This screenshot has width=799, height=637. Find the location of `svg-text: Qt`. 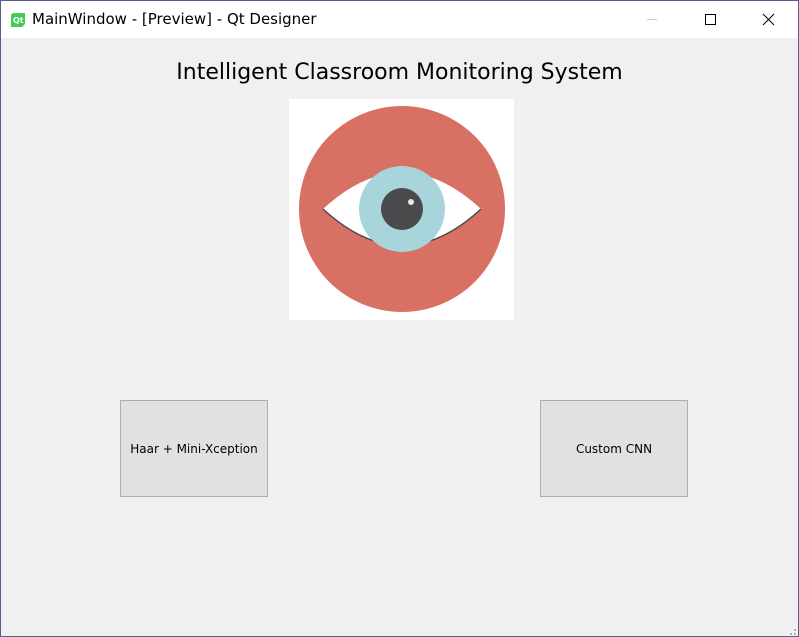

svg-text: Qt is located at coordinates (18, 20).